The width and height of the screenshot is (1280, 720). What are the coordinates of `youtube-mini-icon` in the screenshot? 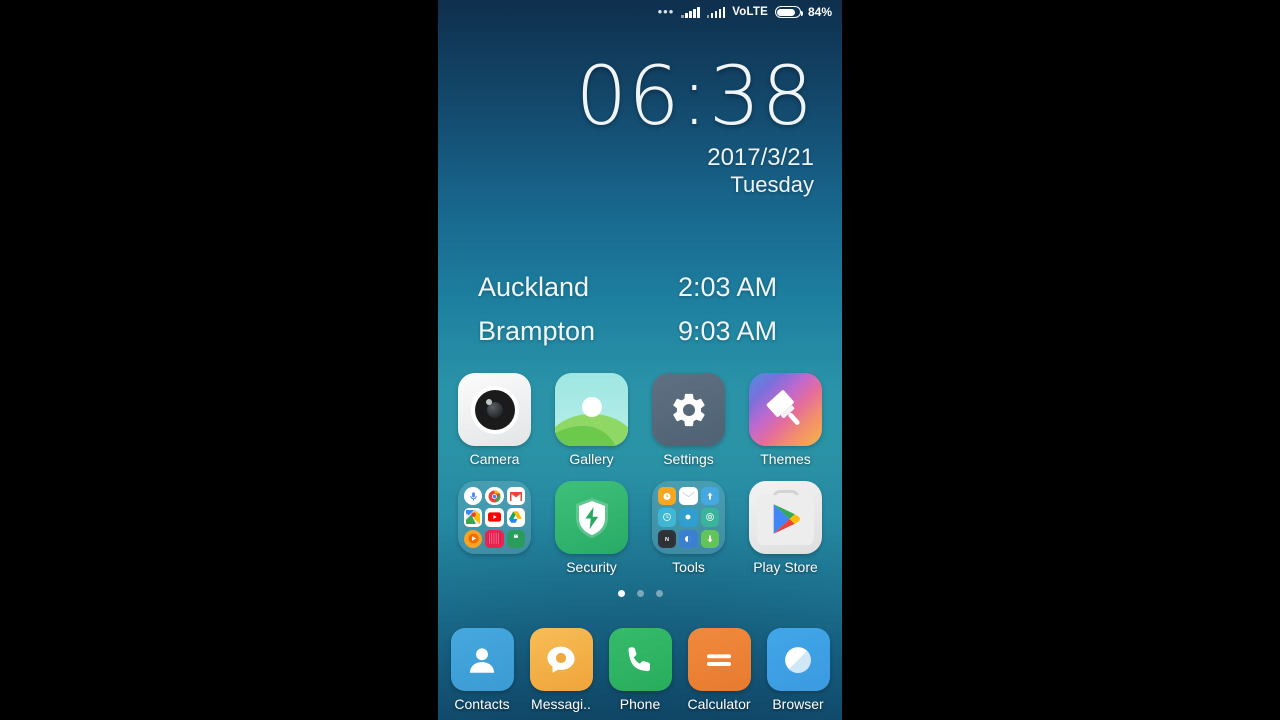 It's located at (494, 517).